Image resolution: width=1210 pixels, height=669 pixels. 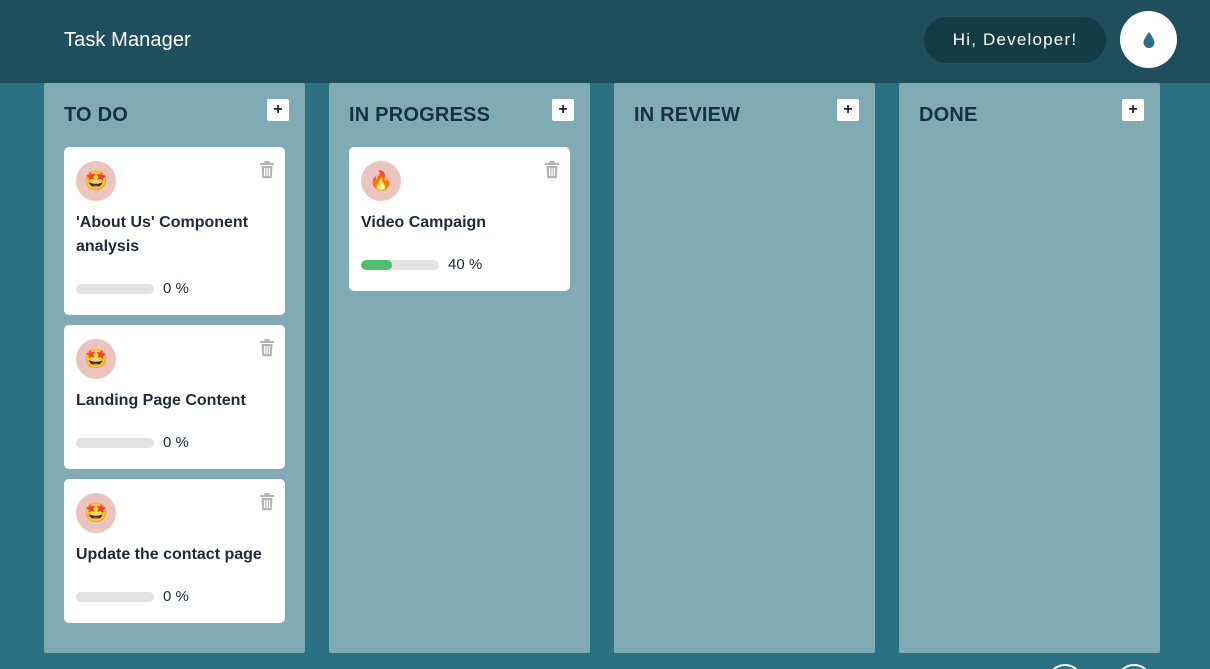 I want to click on column-title: IN REVIEW, so click(x=687, y=115).